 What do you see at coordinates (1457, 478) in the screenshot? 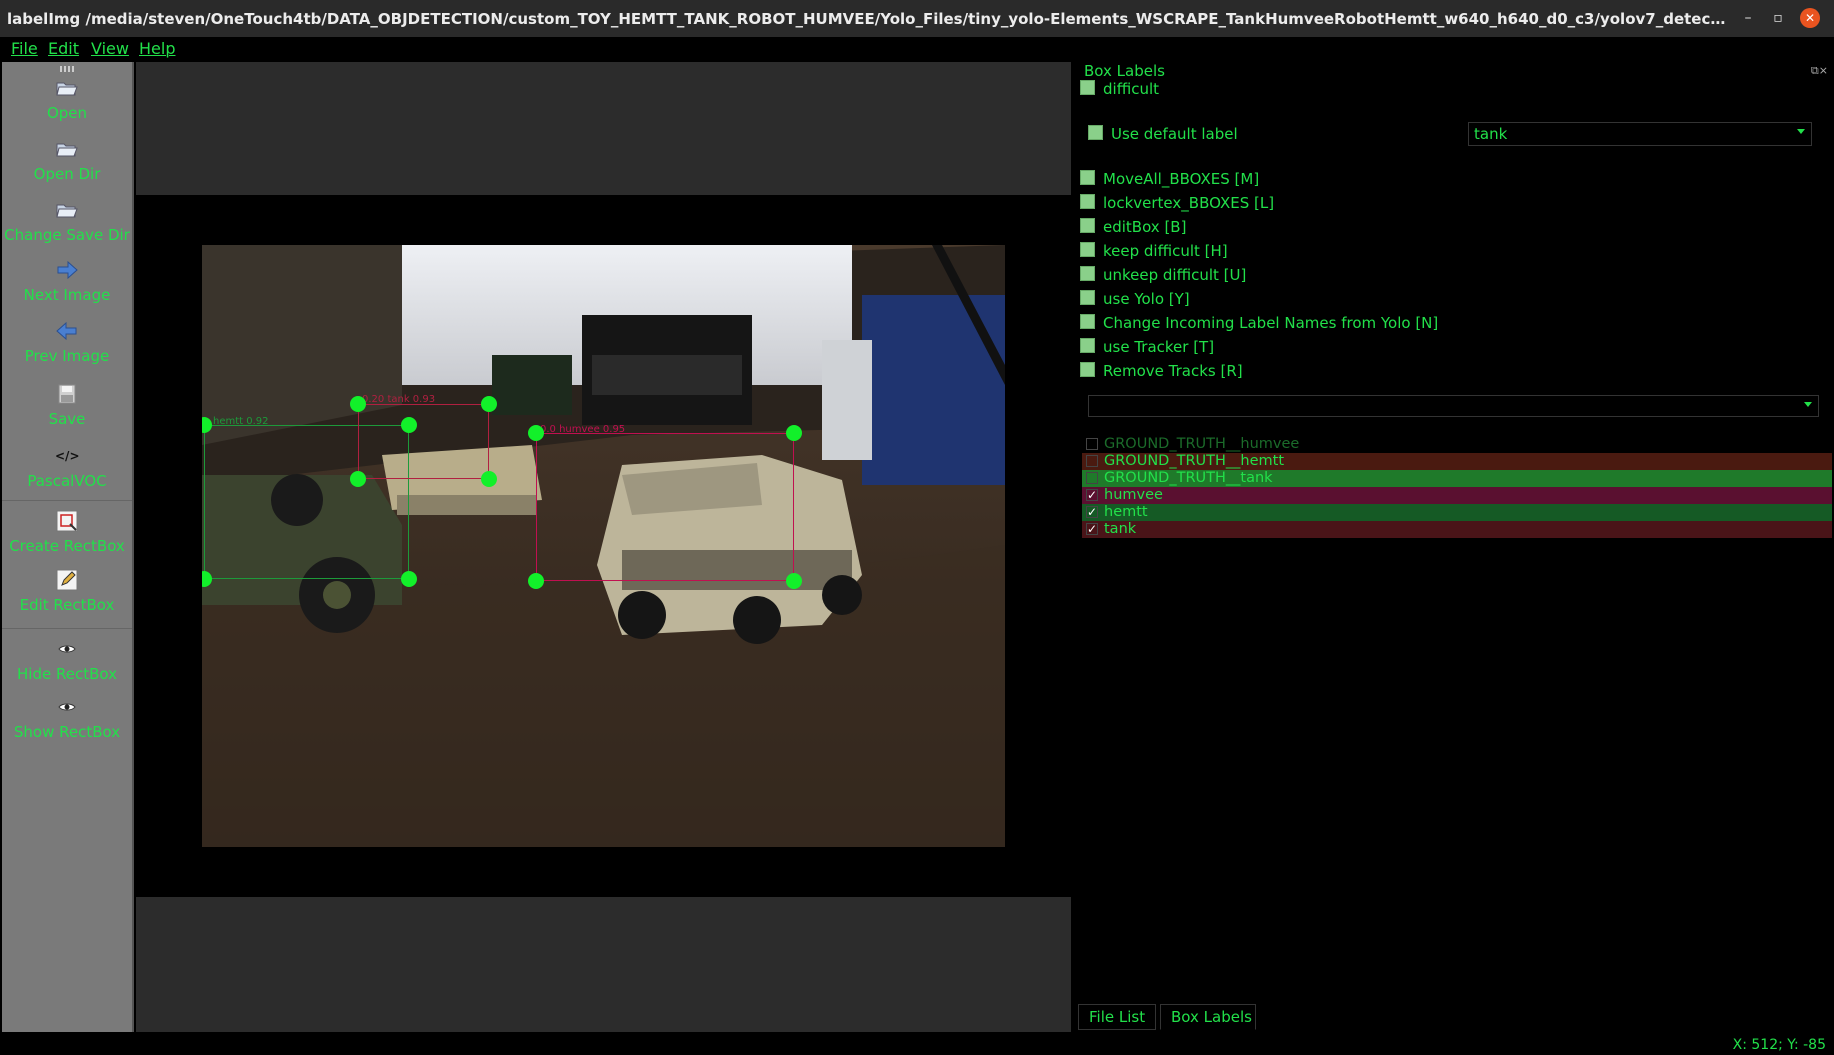
I see `label-list-item: GROUND_TRUTH__tank` at bounding box center [1457, 478].